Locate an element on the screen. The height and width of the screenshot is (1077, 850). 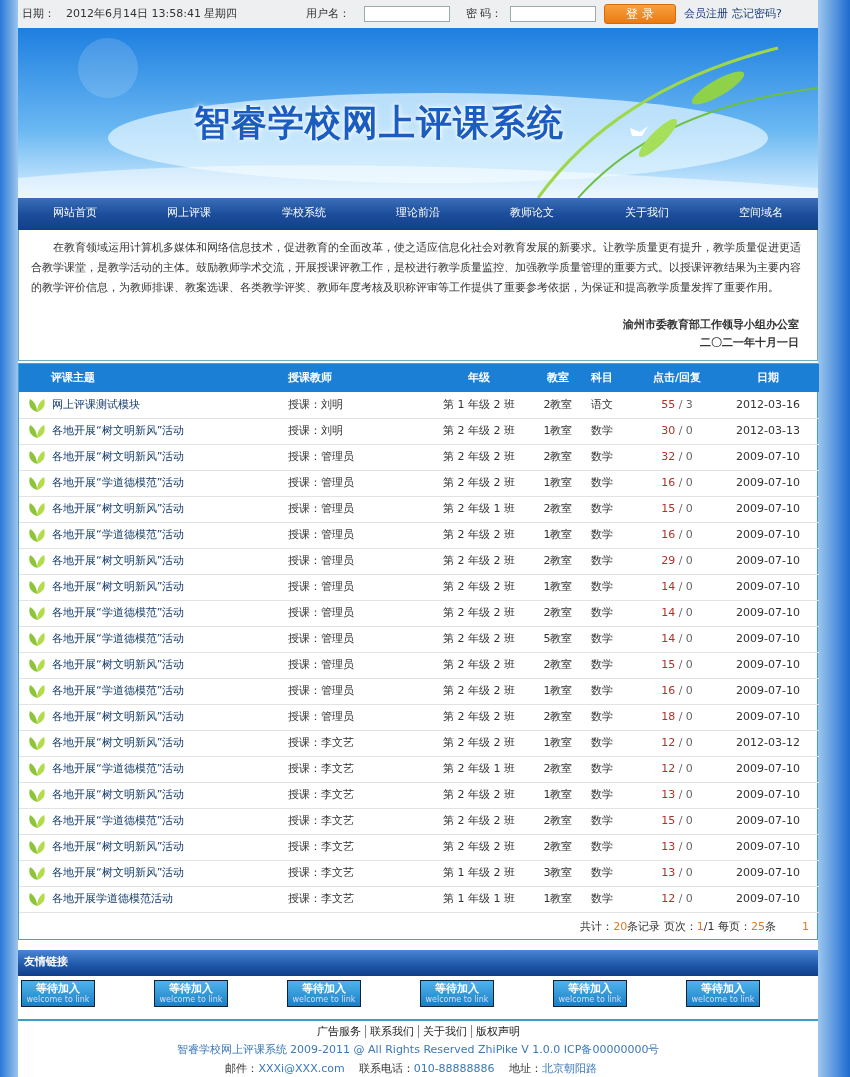
nav-link: 网上评课 is located at coordinates (189, 214).